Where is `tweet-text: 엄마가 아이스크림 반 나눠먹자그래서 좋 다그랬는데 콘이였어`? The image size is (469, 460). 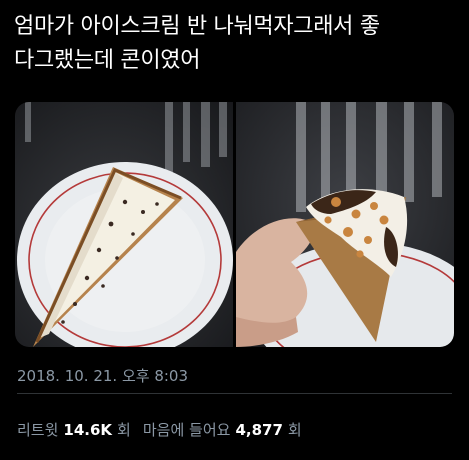
tweet-text: 엄마가 아이스크림 반 나눠먹자그래서 좋 다그랬는데 콘이였어 is located at coordinates (197, 43).